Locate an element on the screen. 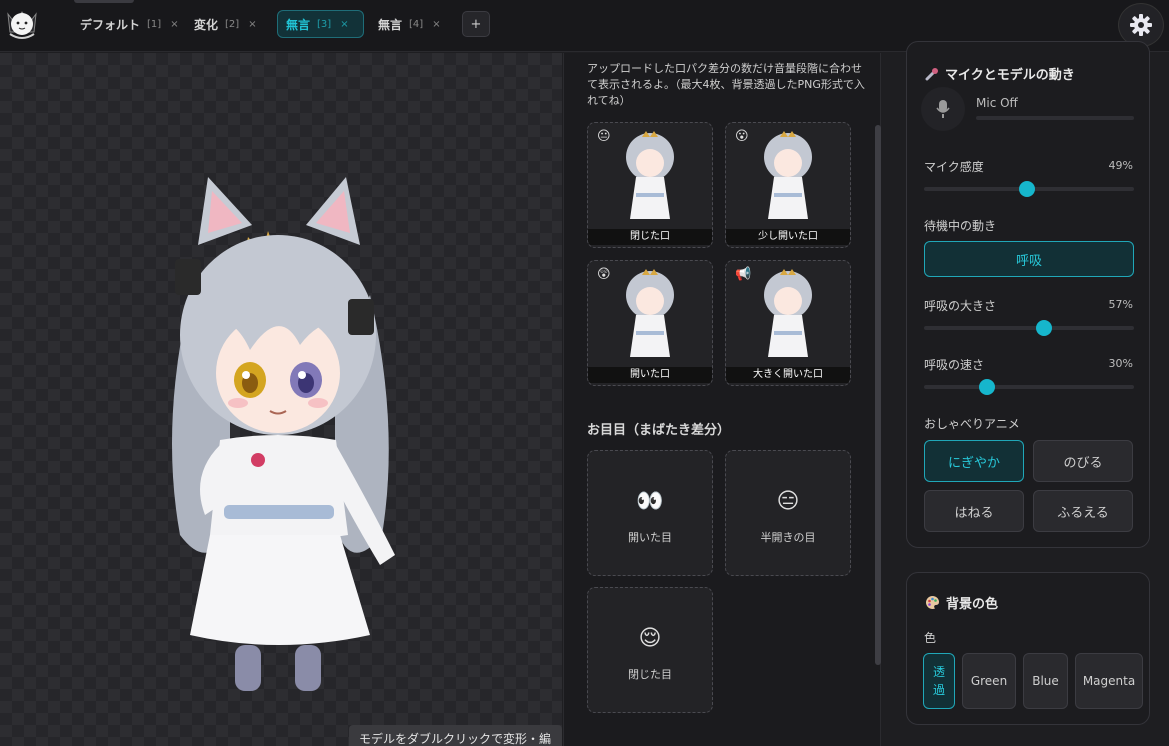 The height and width of the screenshot is (746, 1169). bg-panel-title: 背景の色 is located at coordinates (961, 602).